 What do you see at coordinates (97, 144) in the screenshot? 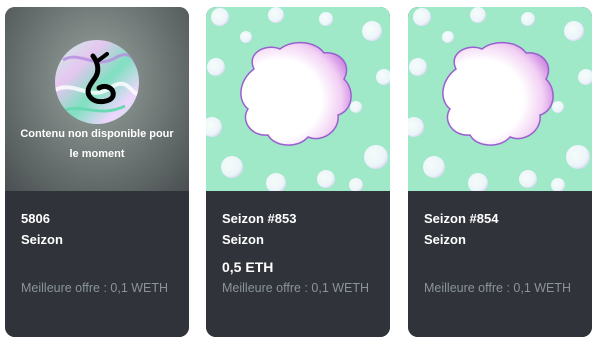
I see `content-unavailable-text: Contenu non disponible pour le moment` at bounding box center [97, 144].